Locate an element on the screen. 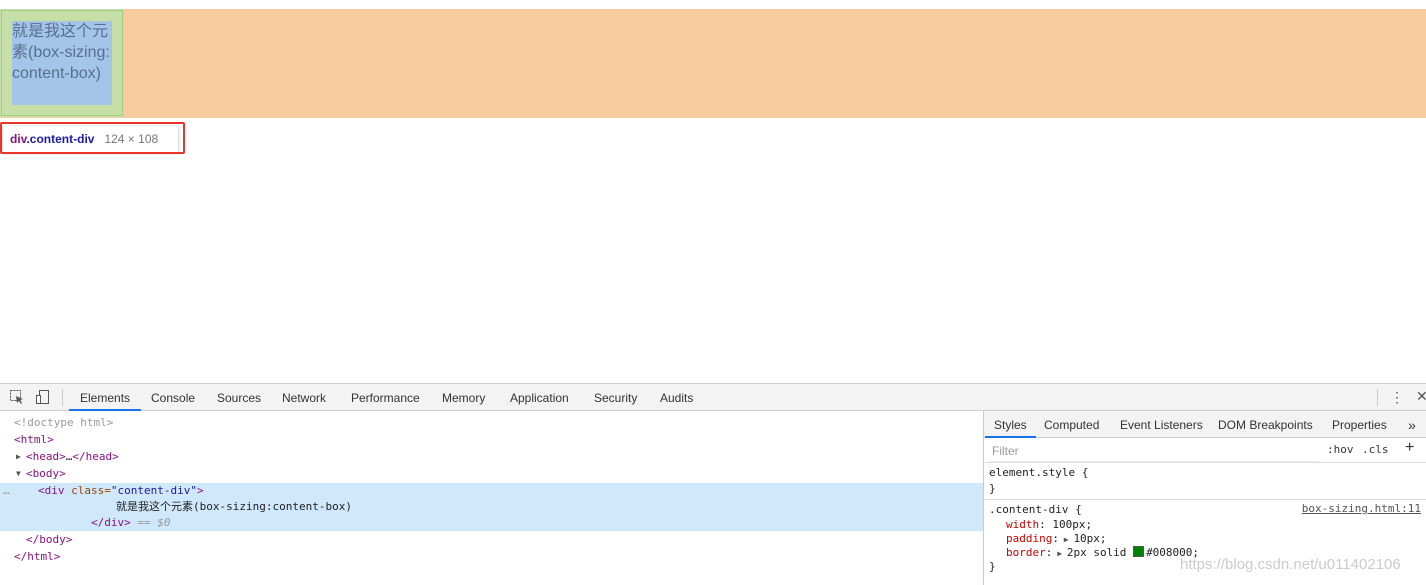  content-div-selector: .content-div { is located at coordinates (1035, 509).